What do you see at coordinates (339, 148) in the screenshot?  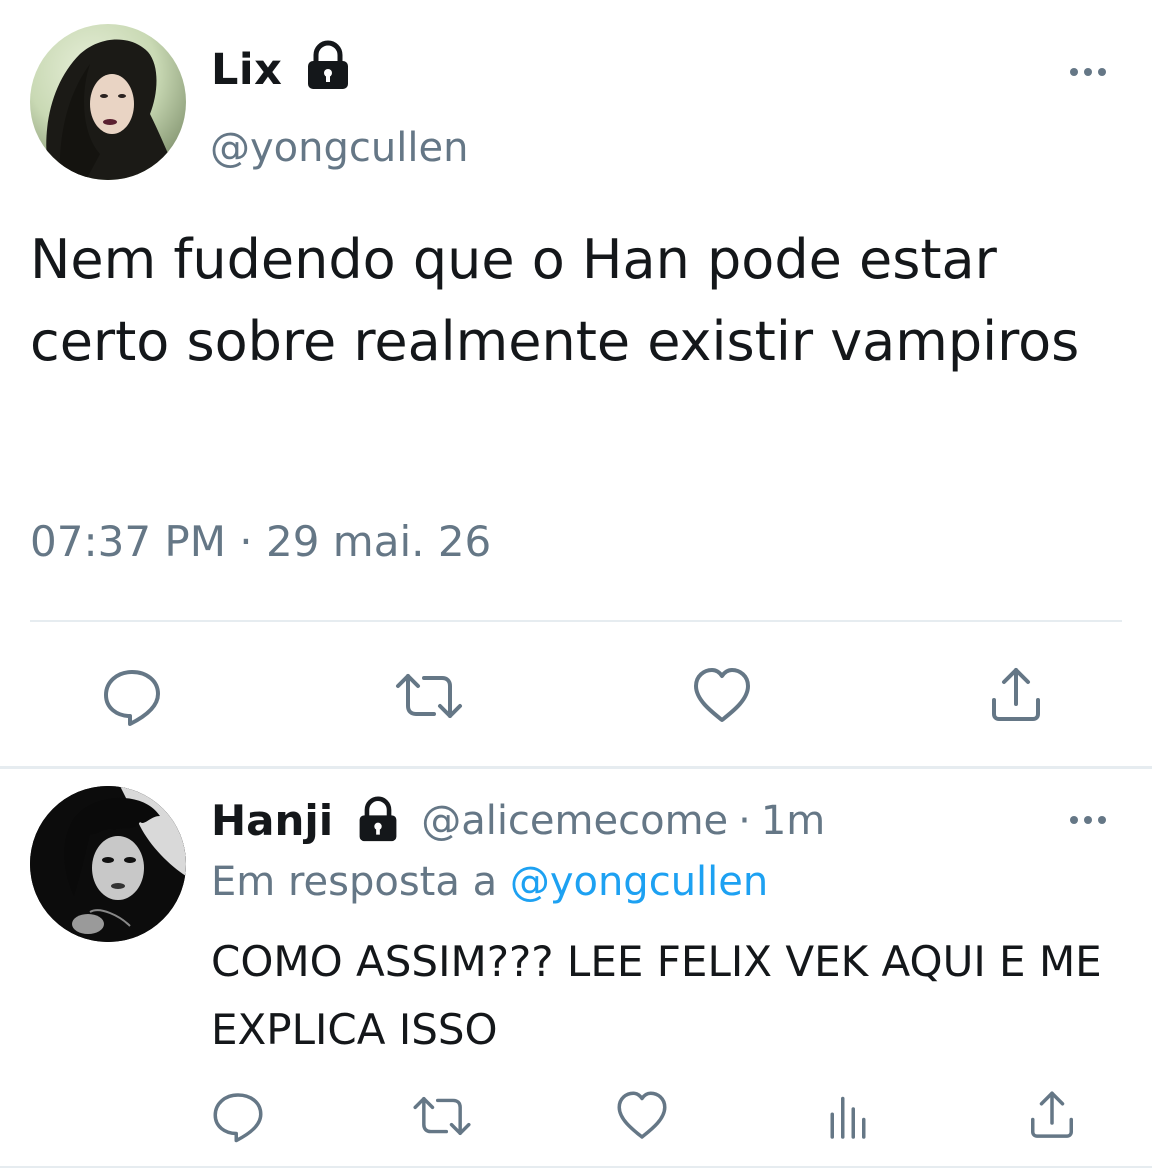 I see `author-handle: @yongcullen` at bounding box center [339, 148].